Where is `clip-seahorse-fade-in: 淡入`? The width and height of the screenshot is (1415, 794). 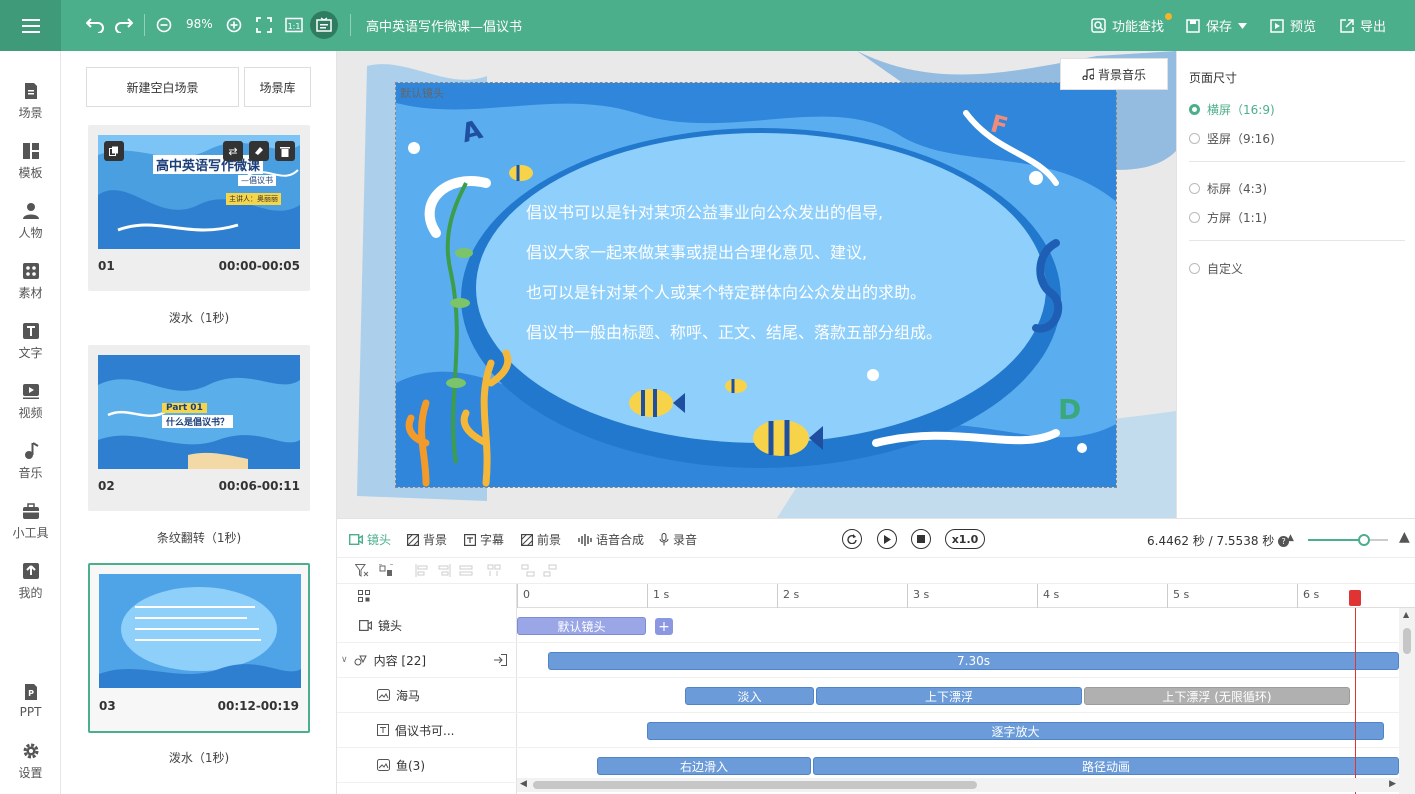
clip-seahorse-fade-in: 淡入 is located at coordinates (749, 696).